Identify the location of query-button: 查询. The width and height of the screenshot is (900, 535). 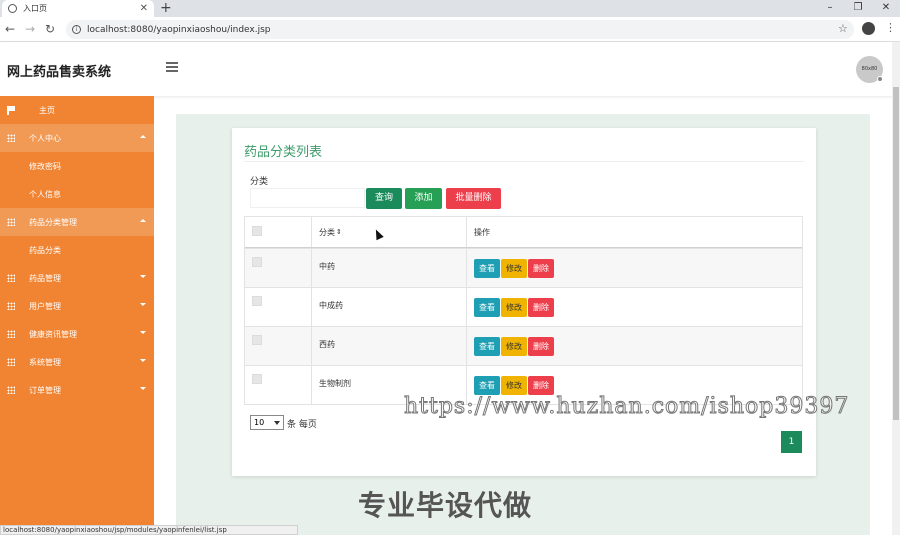
(384, 198).